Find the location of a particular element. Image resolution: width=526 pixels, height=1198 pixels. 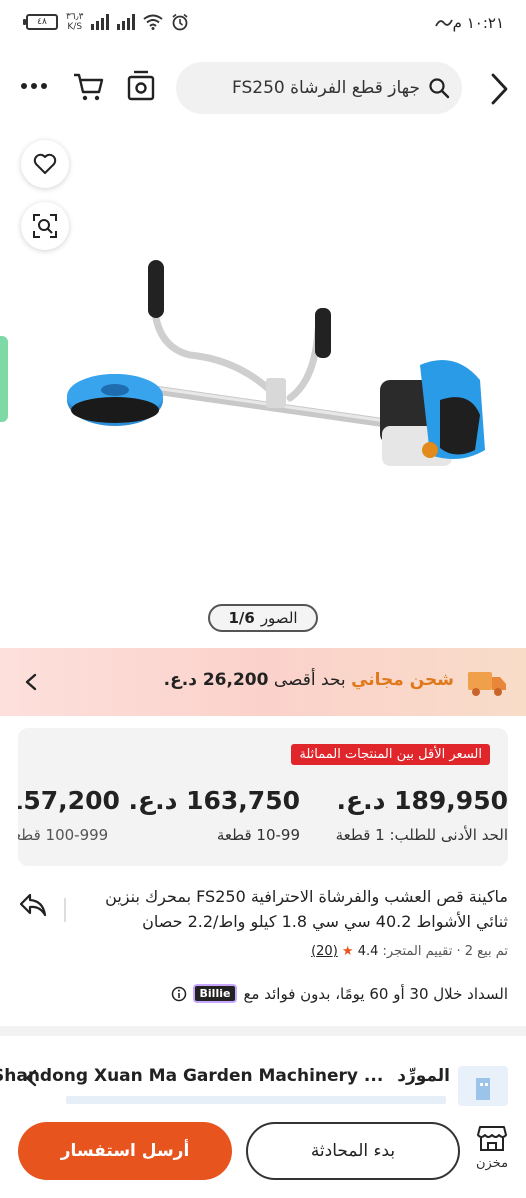

shipping-highlight: شحن مجاني is located at coordinates (402, 680).